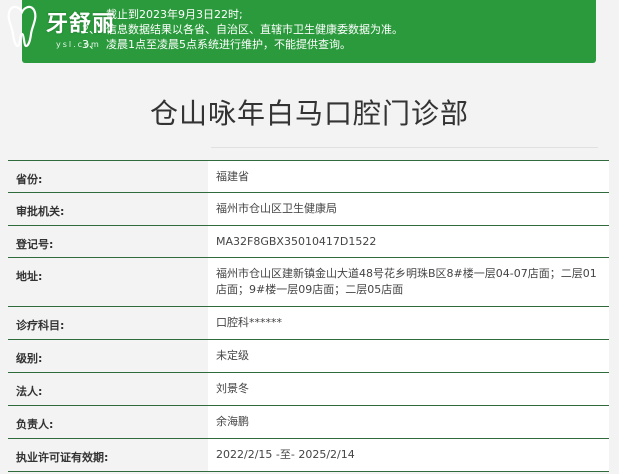 The height and width of the screenshot is (474, 619). What do you see at coordinates (78, 44) in the screenshot?
I see `logo-domain-text: ysl.com` at bounding box center [78, 44].